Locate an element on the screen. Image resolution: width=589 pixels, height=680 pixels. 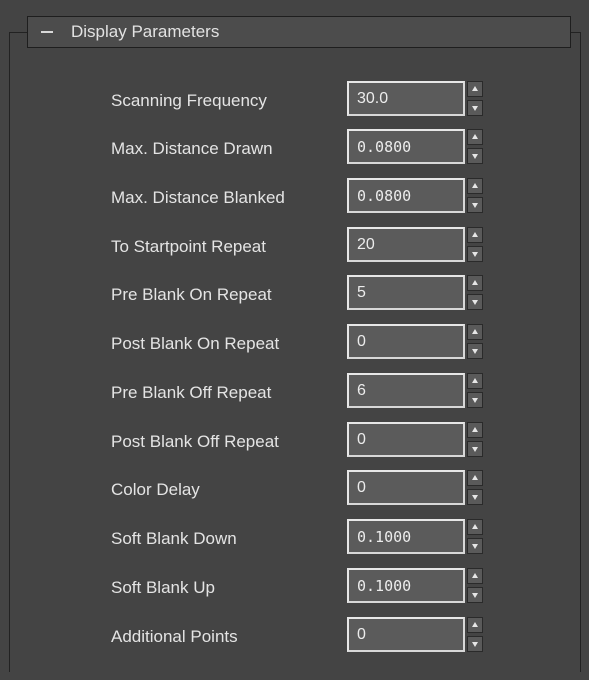
parameter-label: Scanning Frequency is located at coordinates (189, 100).